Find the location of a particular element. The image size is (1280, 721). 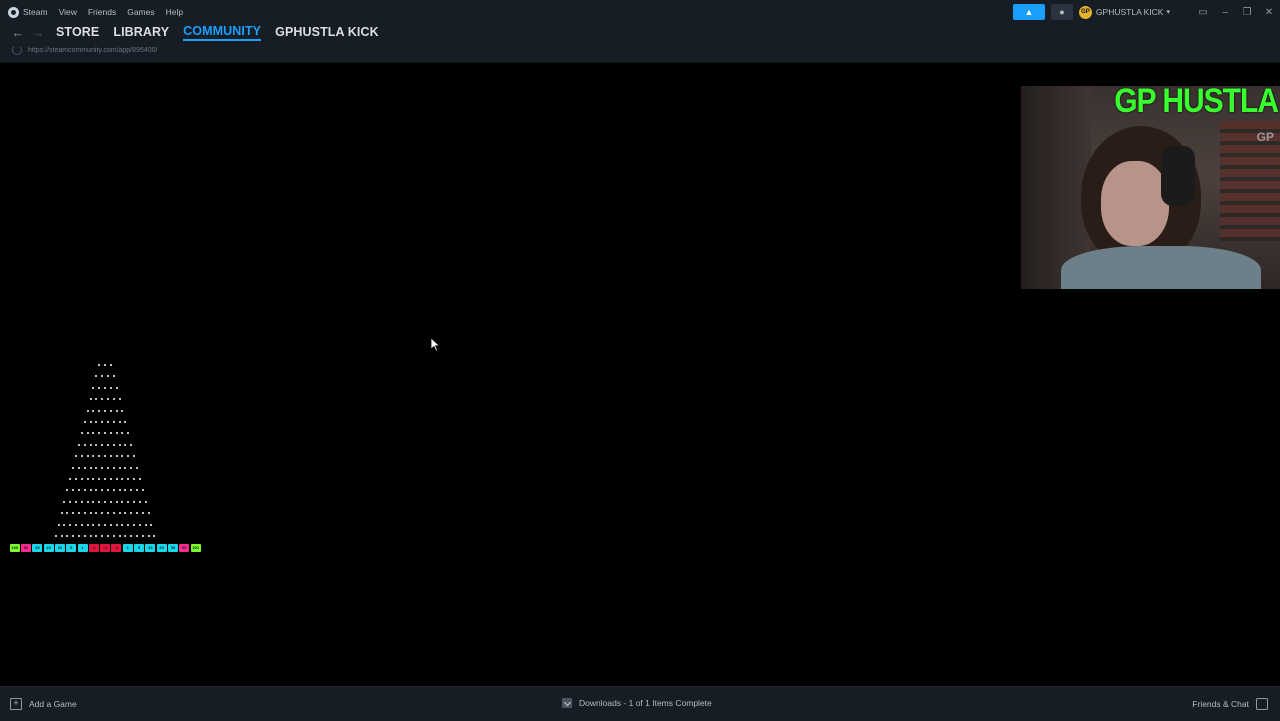

back-arrow-icon: ← is located at coordinates (18, 32).